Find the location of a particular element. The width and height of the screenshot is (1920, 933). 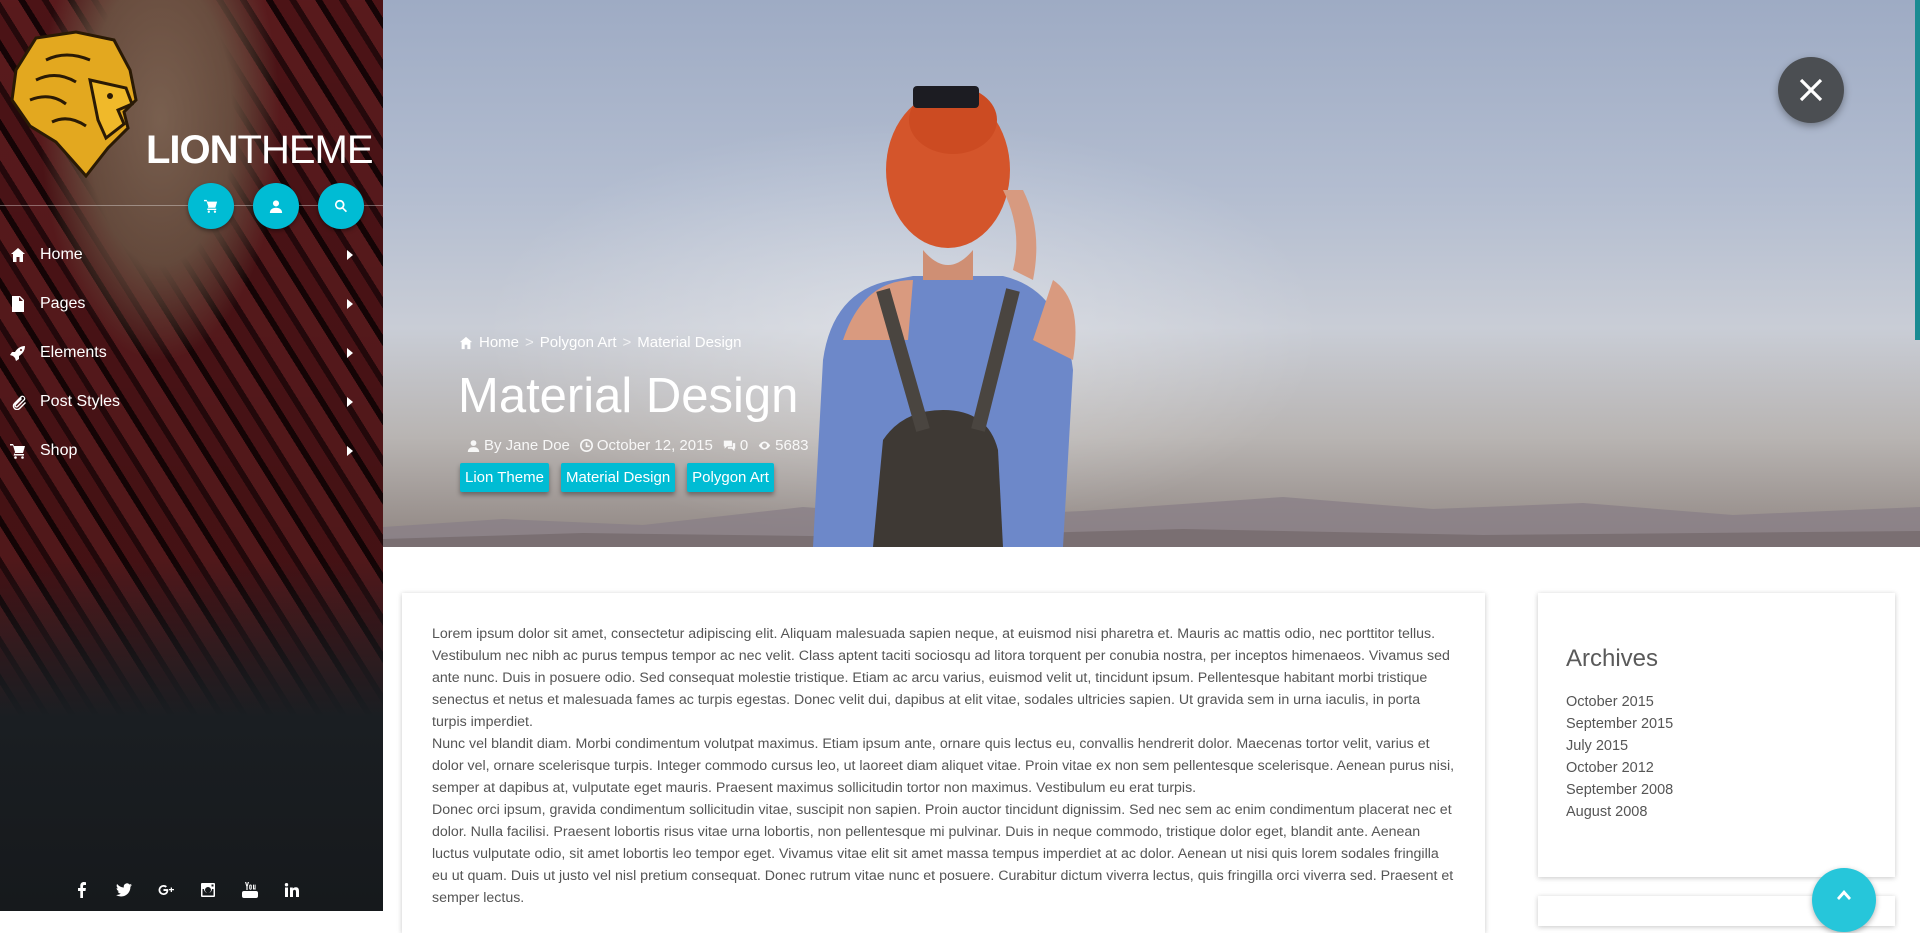

breadcrumb: Home > Polygon Art > Material Design is located at coordinates (600, 342).